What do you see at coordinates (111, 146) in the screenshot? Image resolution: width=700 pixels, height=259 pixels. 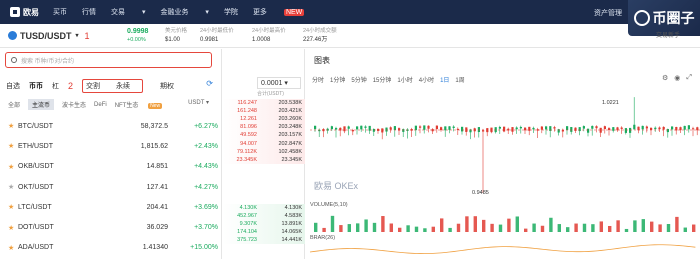 I see `table-row: ★ ETH/USDT 1,815.62 +2.43%` at bounding box center [111, 146].